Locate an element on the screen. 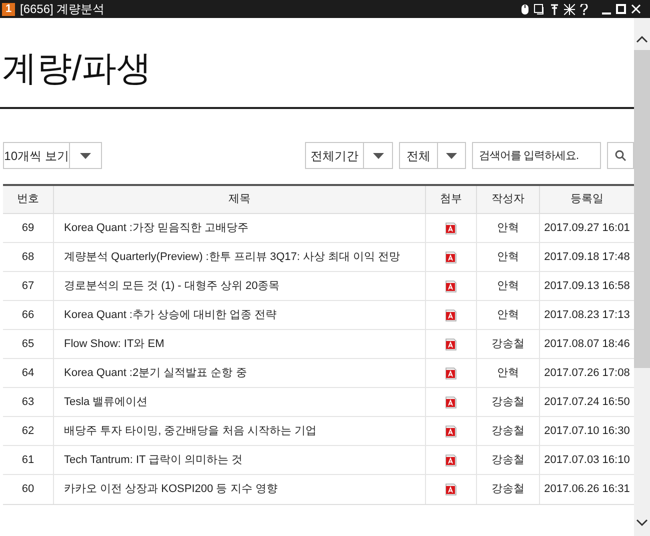 The width and height of the screenshot is (650, 536). window-badge: 1 is located at coordinates (8, 9).